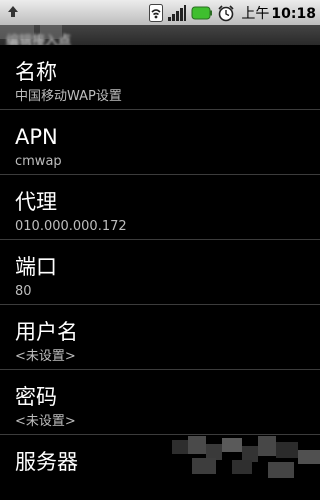 This screenshot has width=320, height=500. I want to click on setting-password: 密码 <未设置>, so click(160, 402).